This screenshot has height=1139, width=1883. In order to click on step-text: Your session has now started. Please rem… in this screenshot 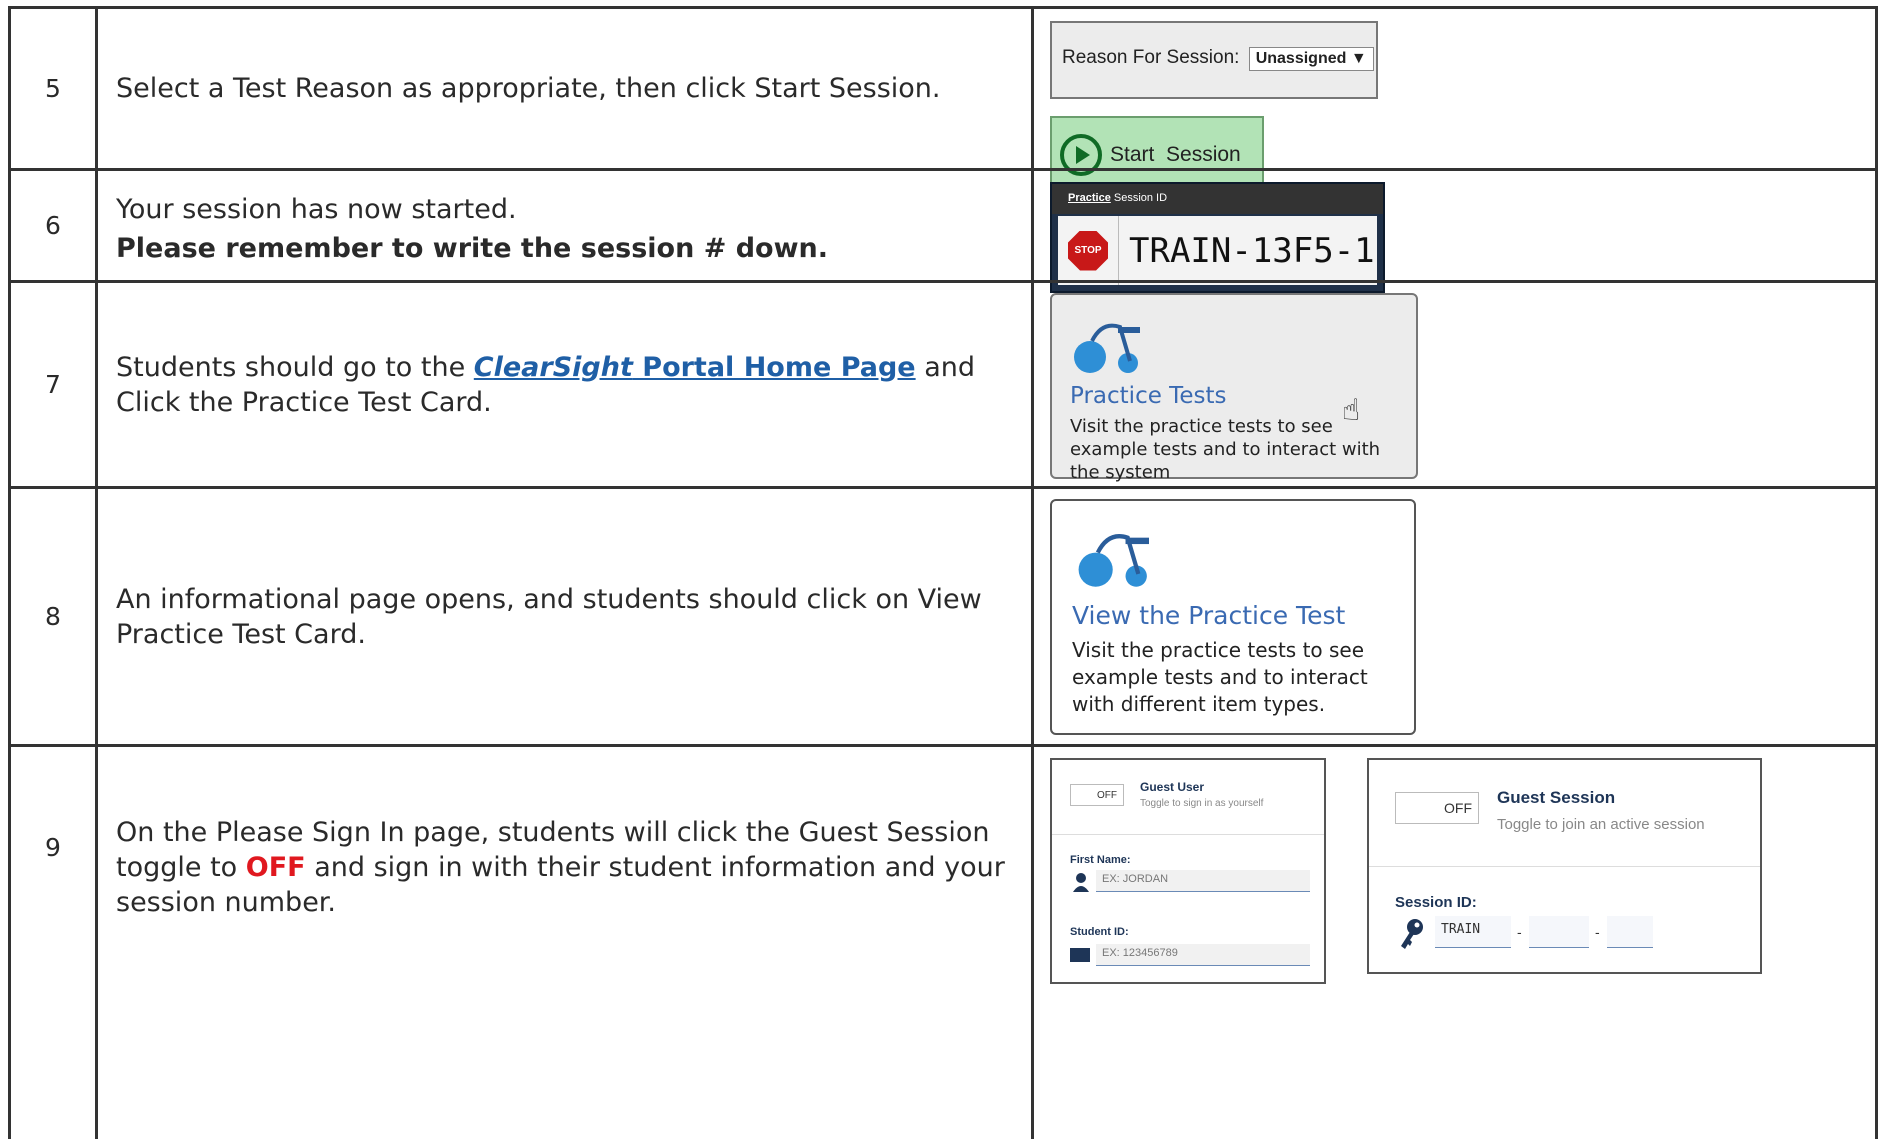, I will do `click(566, 225)`.